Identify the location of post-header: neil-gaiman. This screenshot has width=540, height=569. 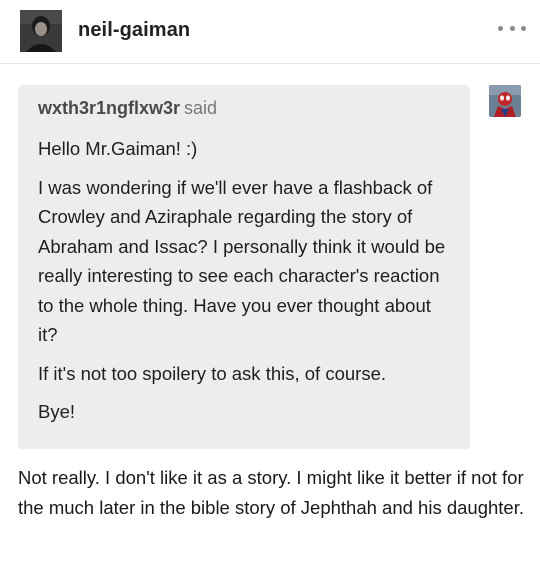
(270, 32).